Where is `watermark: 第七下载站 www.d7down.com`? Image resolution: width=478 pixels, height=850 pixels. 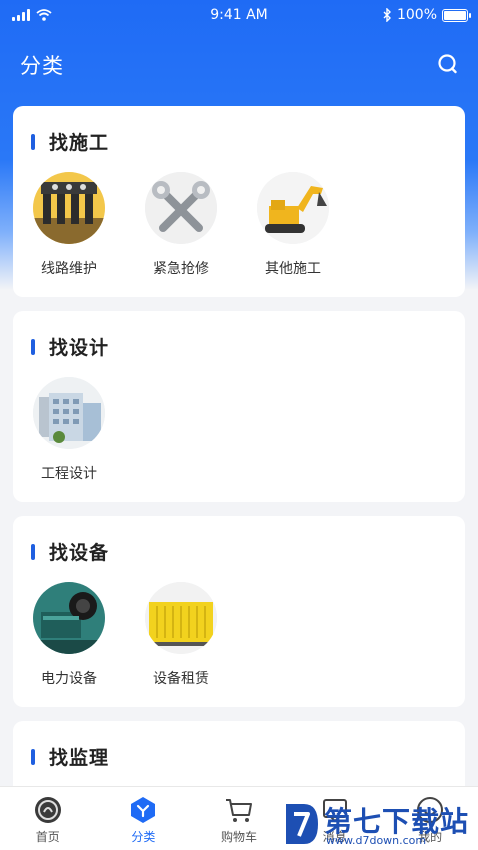 watermark: 第七下载站 www.d7down.com is located at coordinates (380, 824).